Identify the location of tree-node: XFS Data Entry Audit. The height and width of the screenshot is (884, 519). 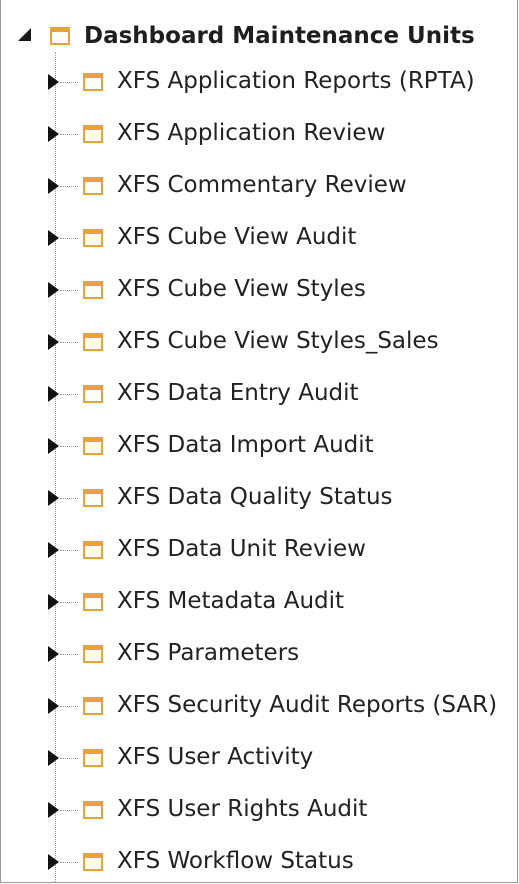
(259, 394).